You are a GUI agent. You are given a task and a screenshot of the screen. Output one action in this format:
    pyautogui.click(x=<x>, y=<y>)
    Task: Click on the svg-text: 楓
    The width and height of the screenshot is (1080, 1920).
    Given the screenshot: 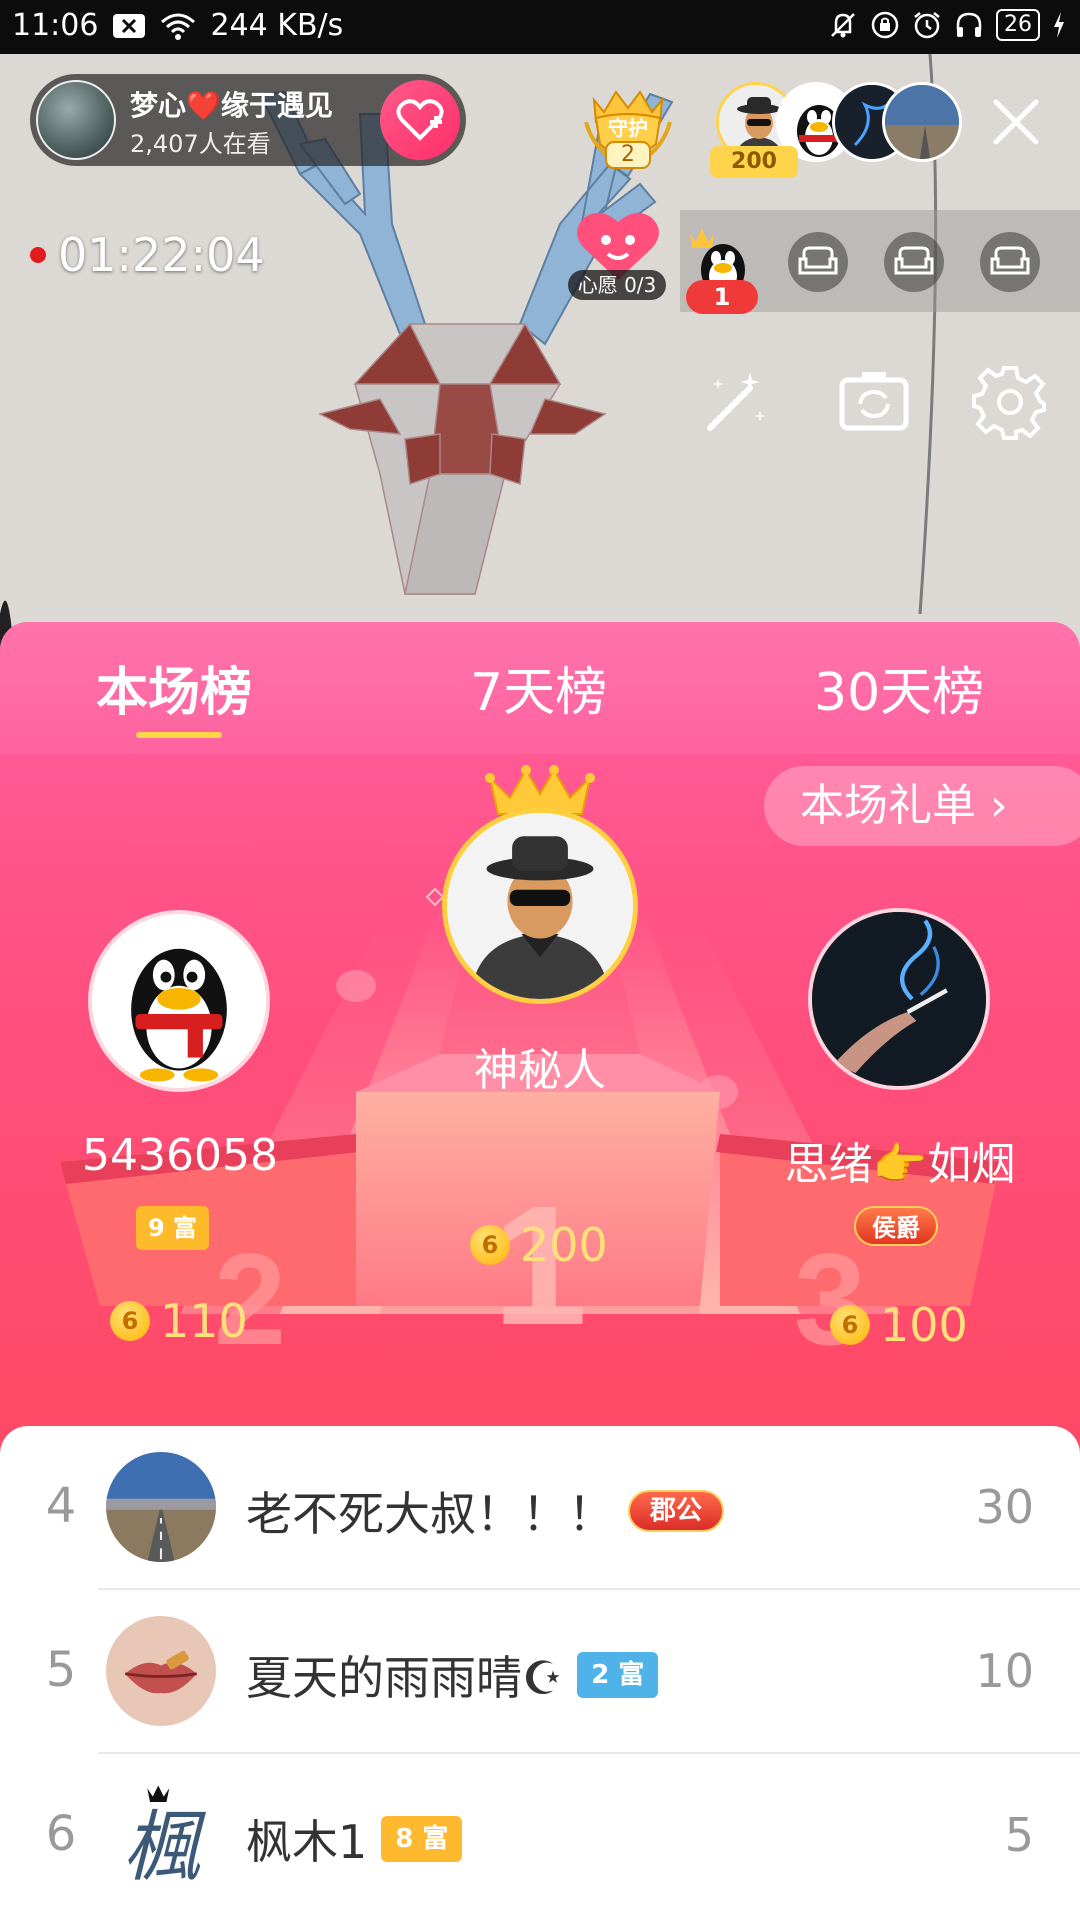 What is the action you would take?
    pyautogui.click(x=165, y=1847)
    